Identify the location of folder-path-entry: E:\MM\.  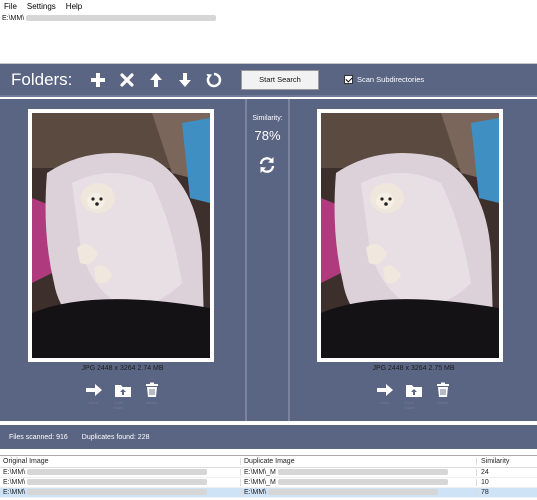
(13, 18).